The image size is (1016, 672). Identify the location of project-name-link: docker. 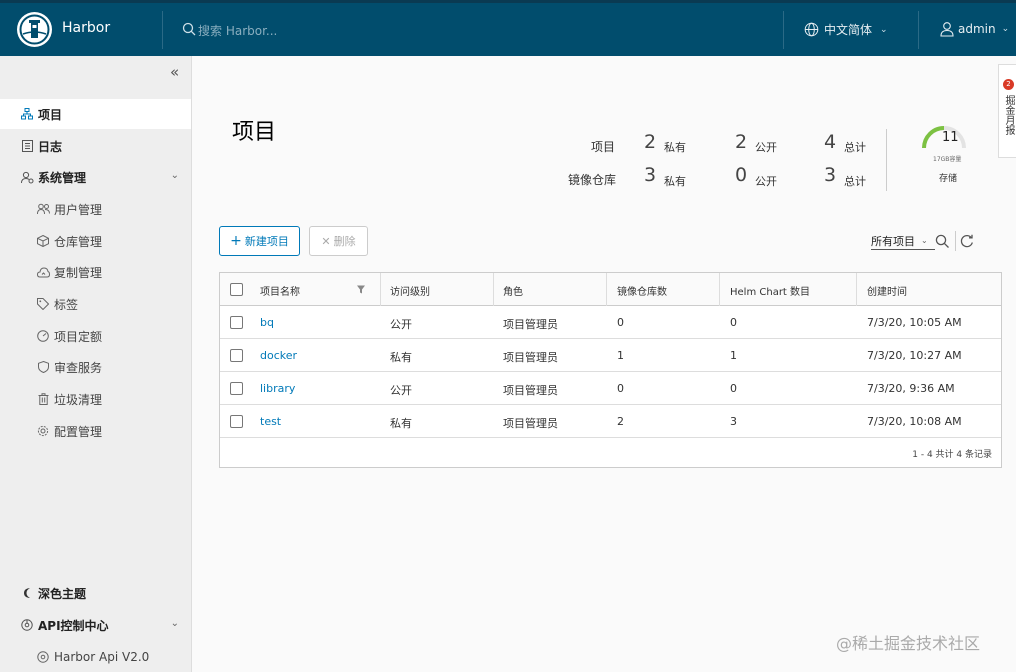
(278, 355).